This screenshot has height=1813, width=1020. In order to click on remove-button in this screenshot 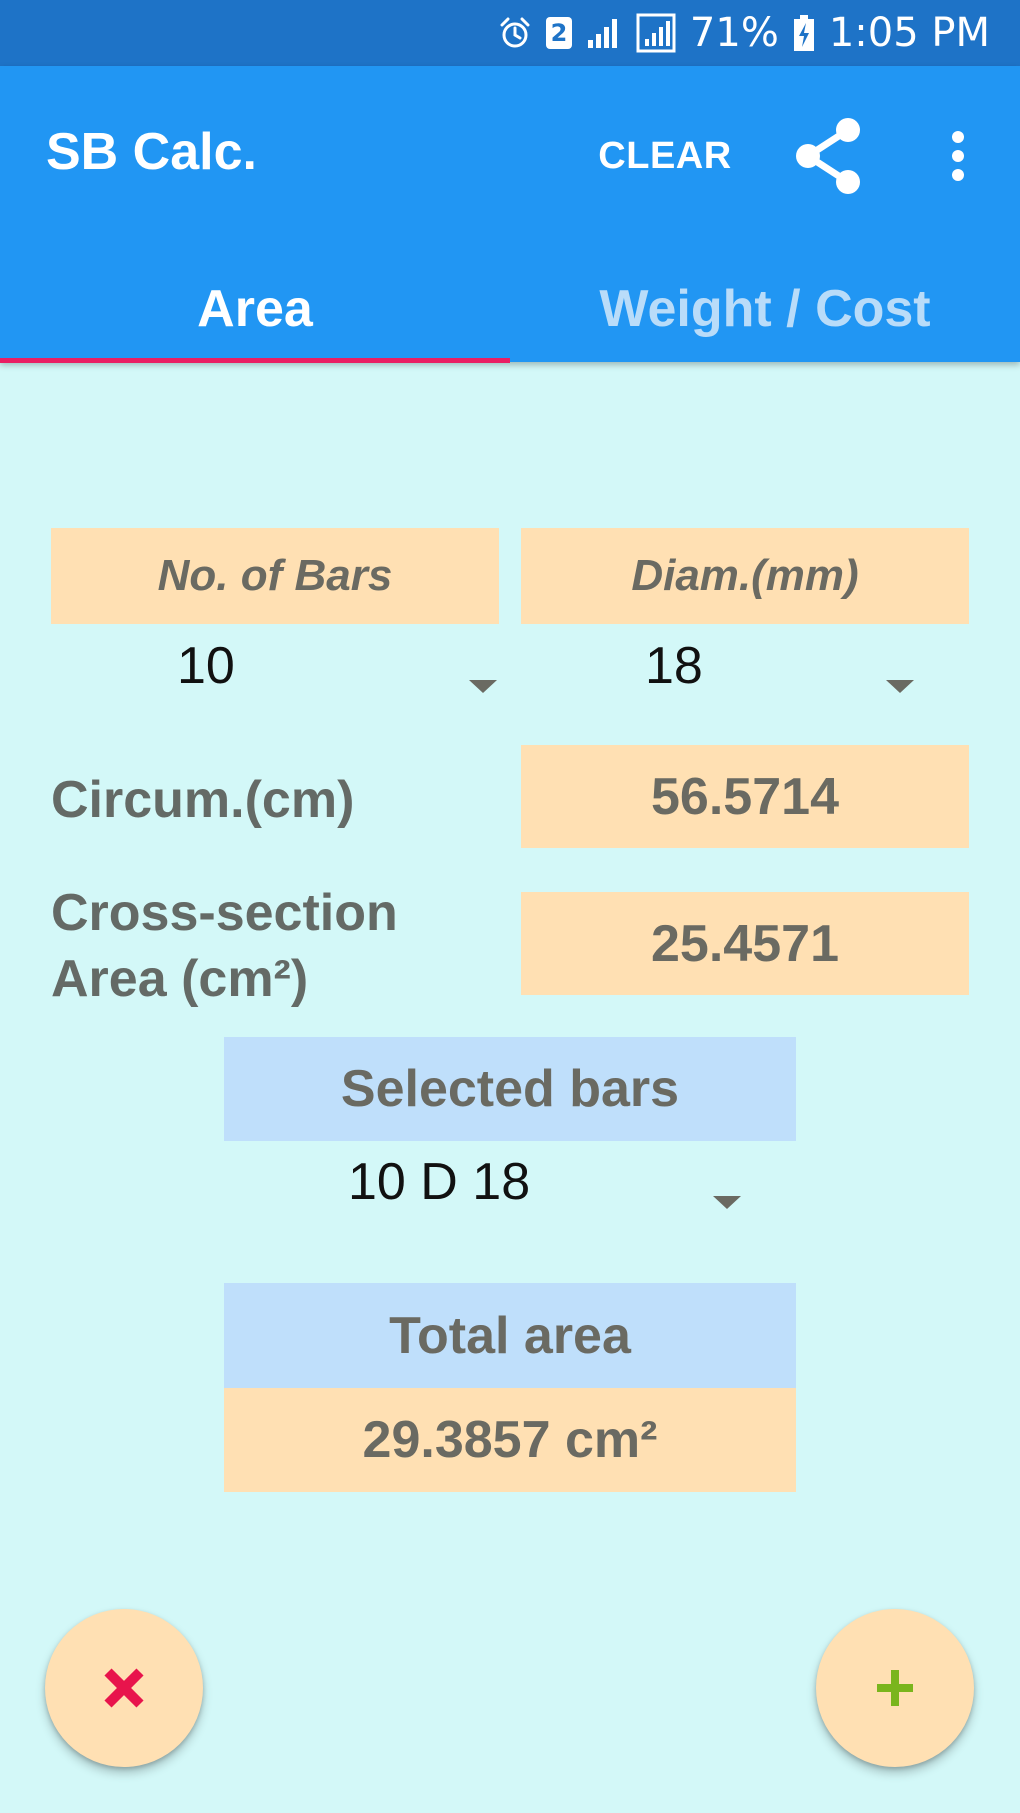, I will do `click(124, 1688)`.